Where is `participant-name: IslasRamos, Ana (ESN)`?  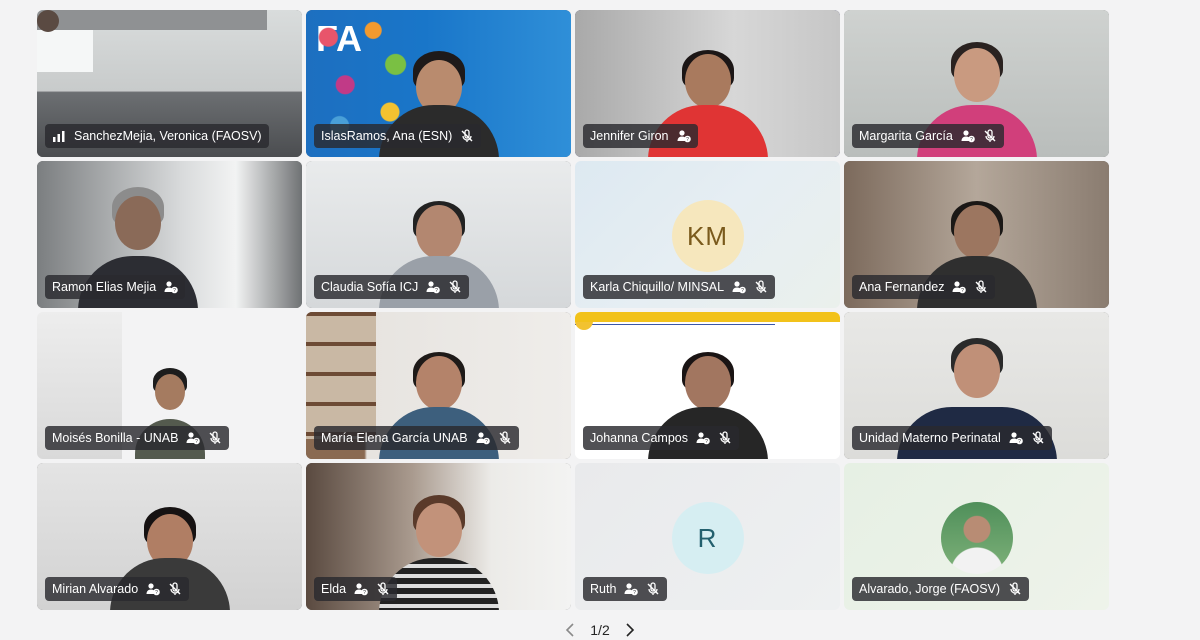
participant-name: IslasRamos, Ana (ESN) is located at coordinates (387, 136).